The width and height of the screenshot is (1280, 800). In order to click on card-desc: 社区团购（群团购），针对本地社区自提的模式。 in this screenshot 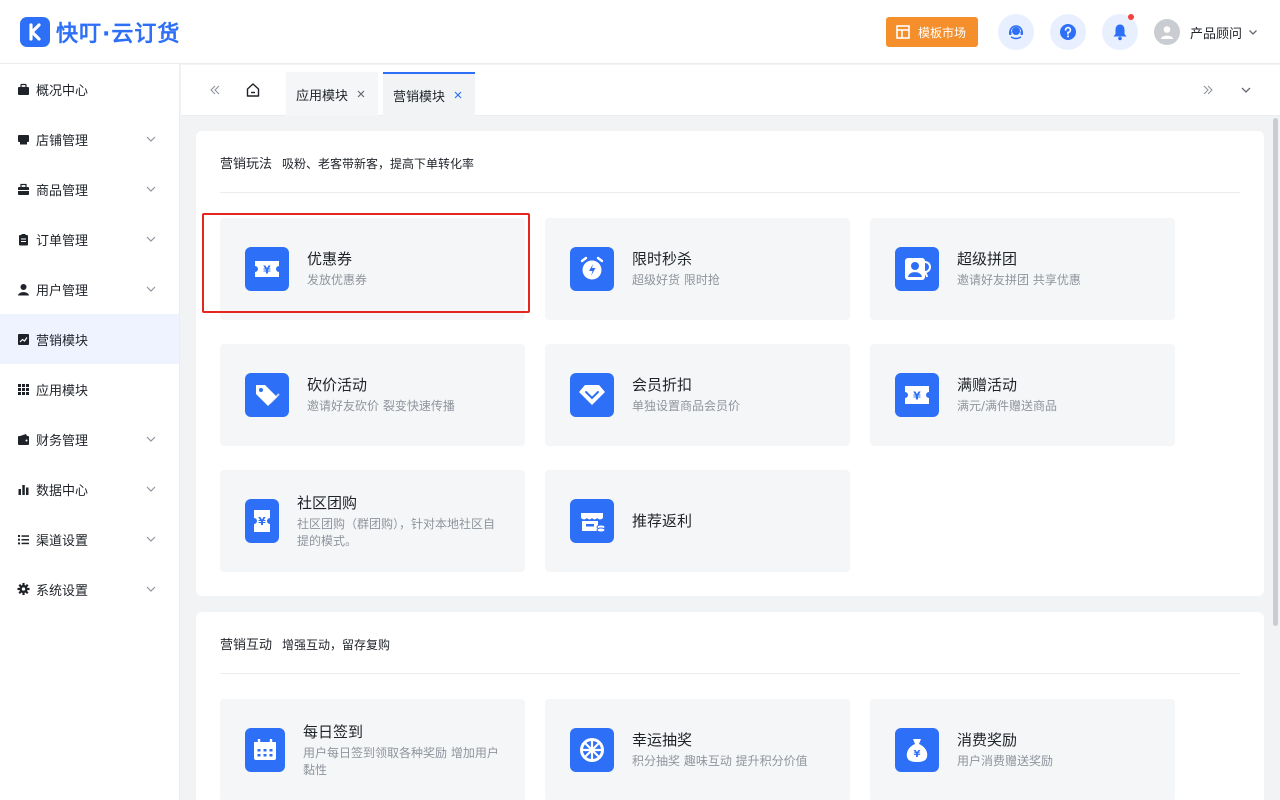, I will do `click(396, 532)`.